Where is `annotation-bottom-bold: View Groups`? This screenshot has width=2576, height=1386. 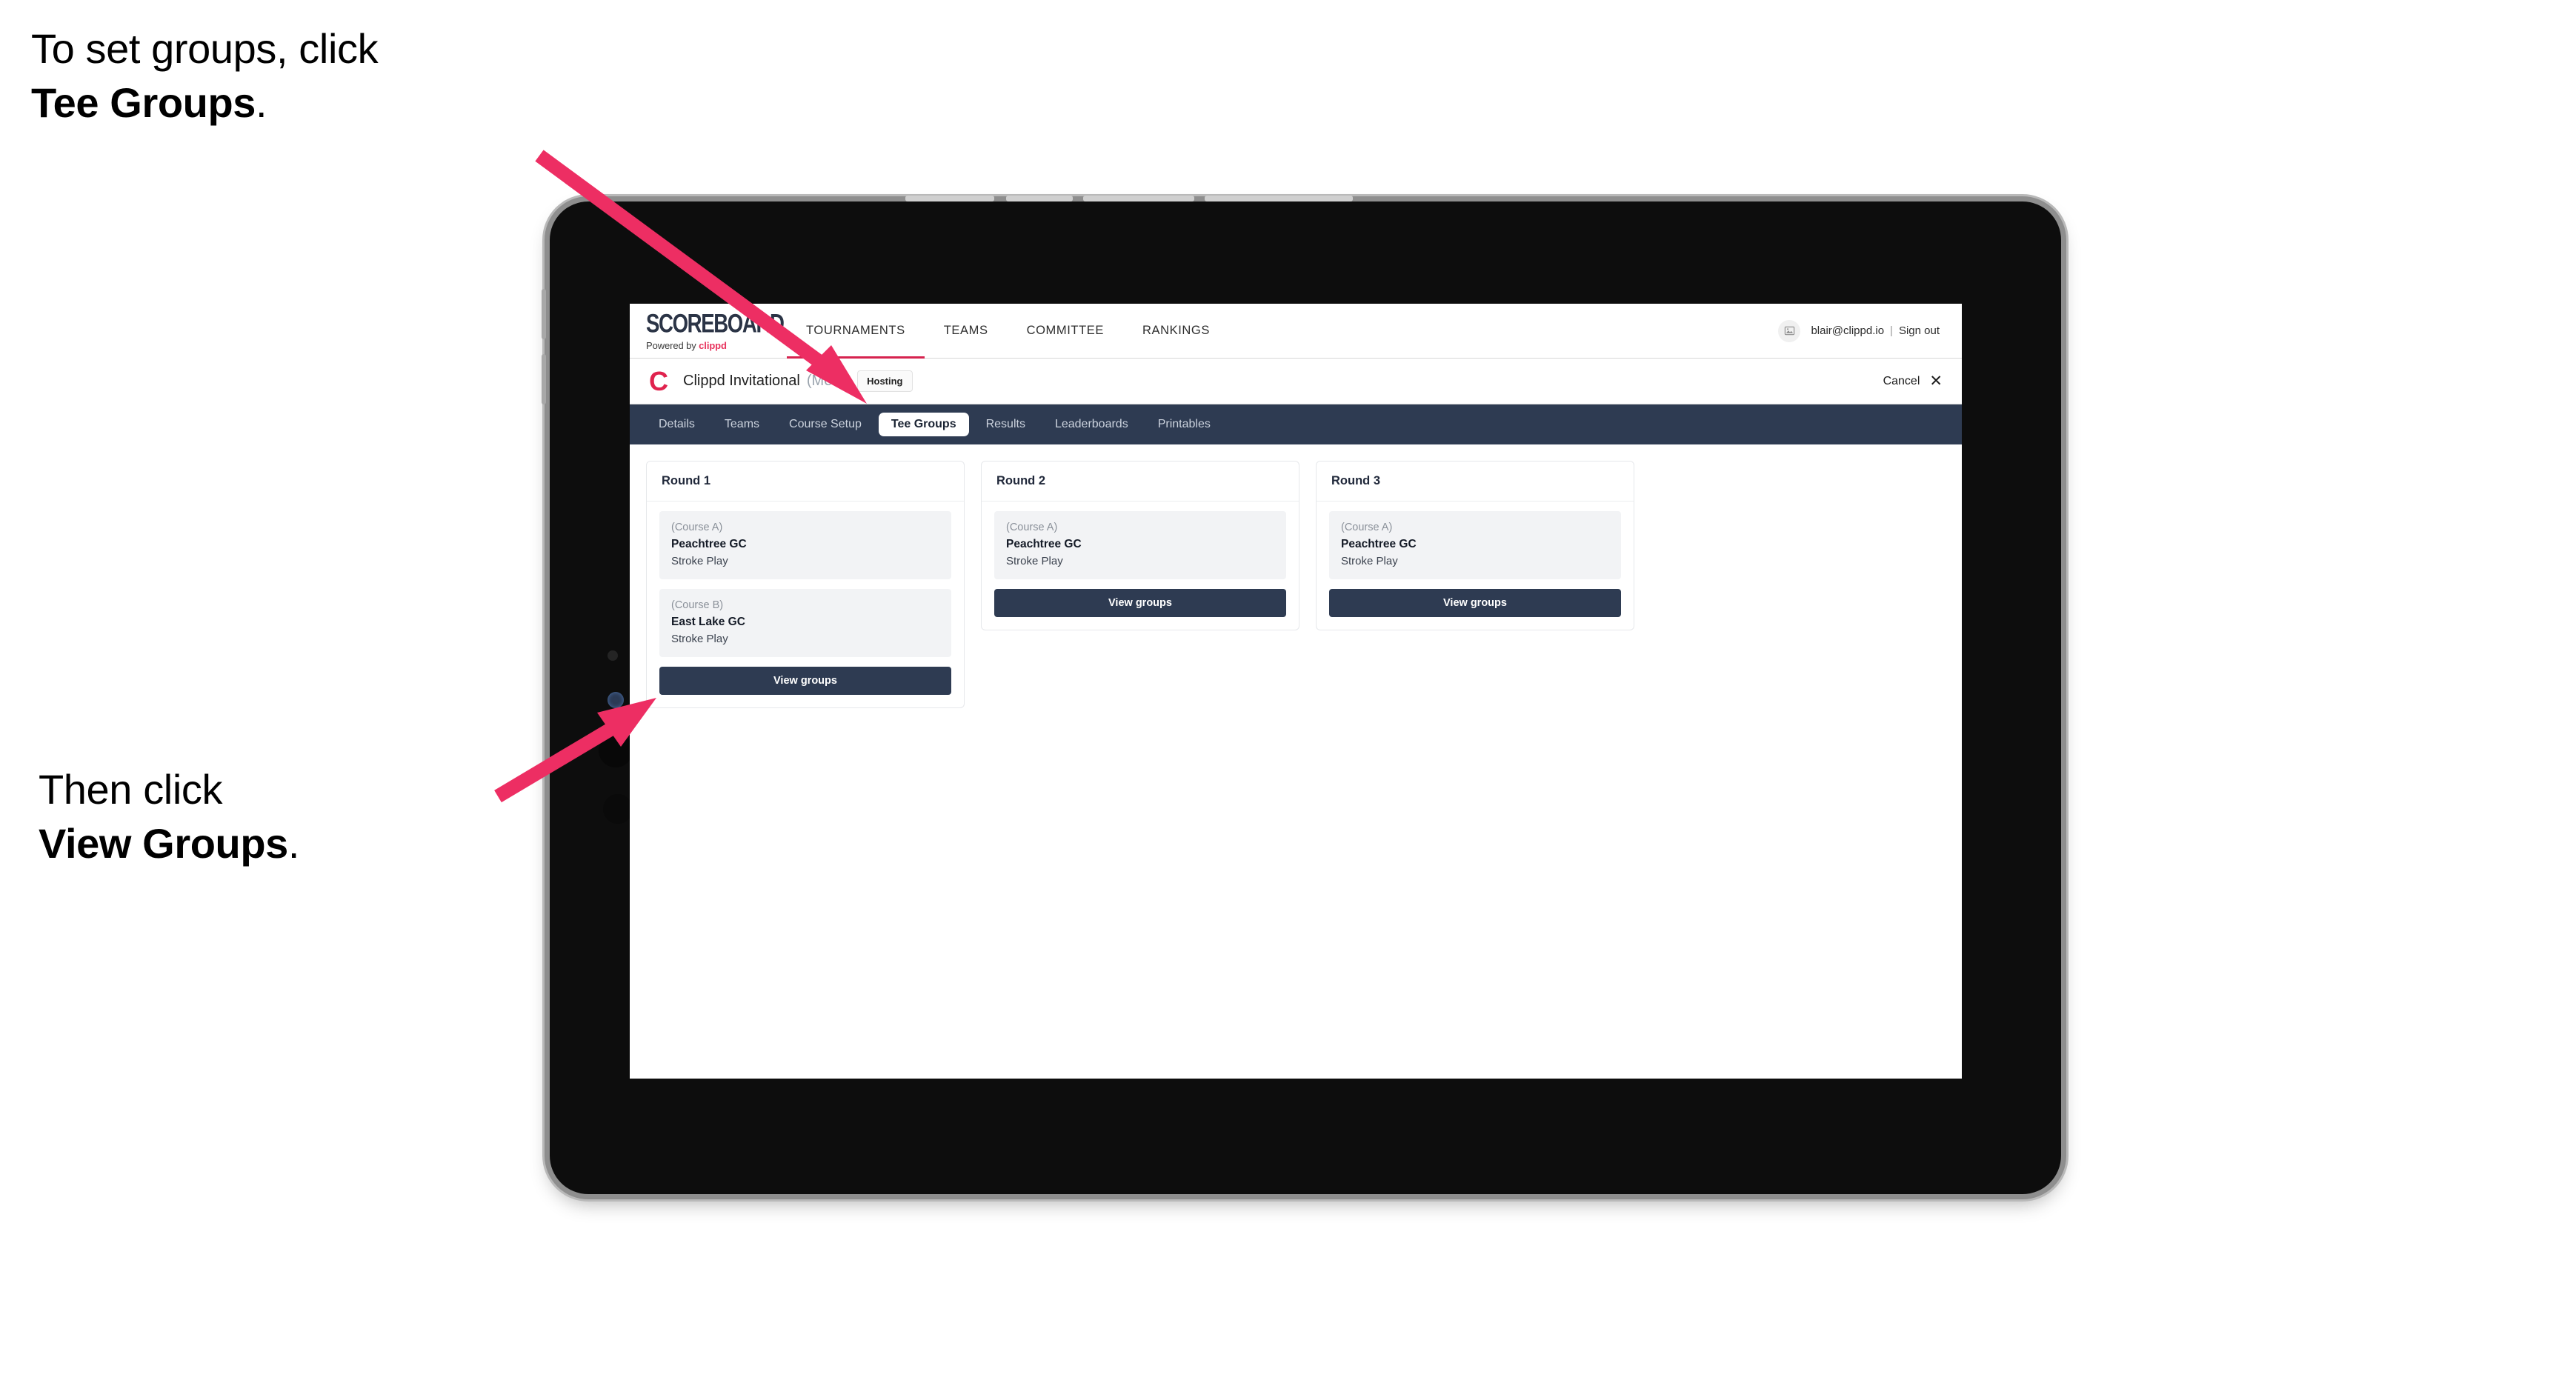 annotation-bottom-bold: View Groups is located at coordinates (163, 843).